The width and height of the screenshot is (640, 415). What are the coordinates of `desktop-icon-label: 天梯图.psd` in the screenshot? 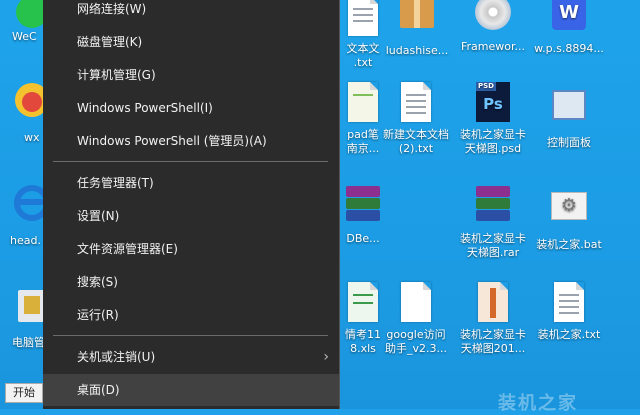 It's located at (493, 148).